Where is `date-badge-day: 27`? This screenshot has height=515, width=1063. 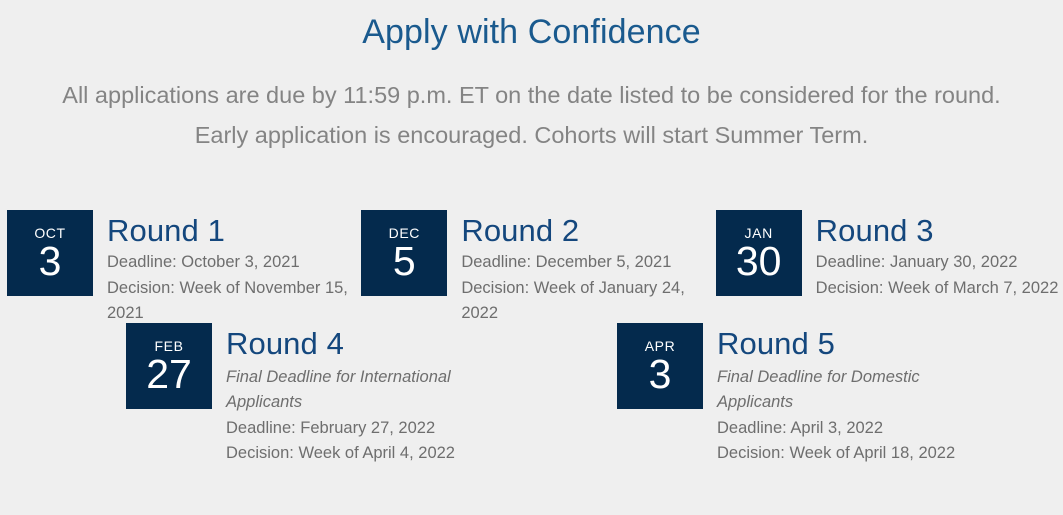
date-badge-day: 27 is located at coordinates (169, 373).